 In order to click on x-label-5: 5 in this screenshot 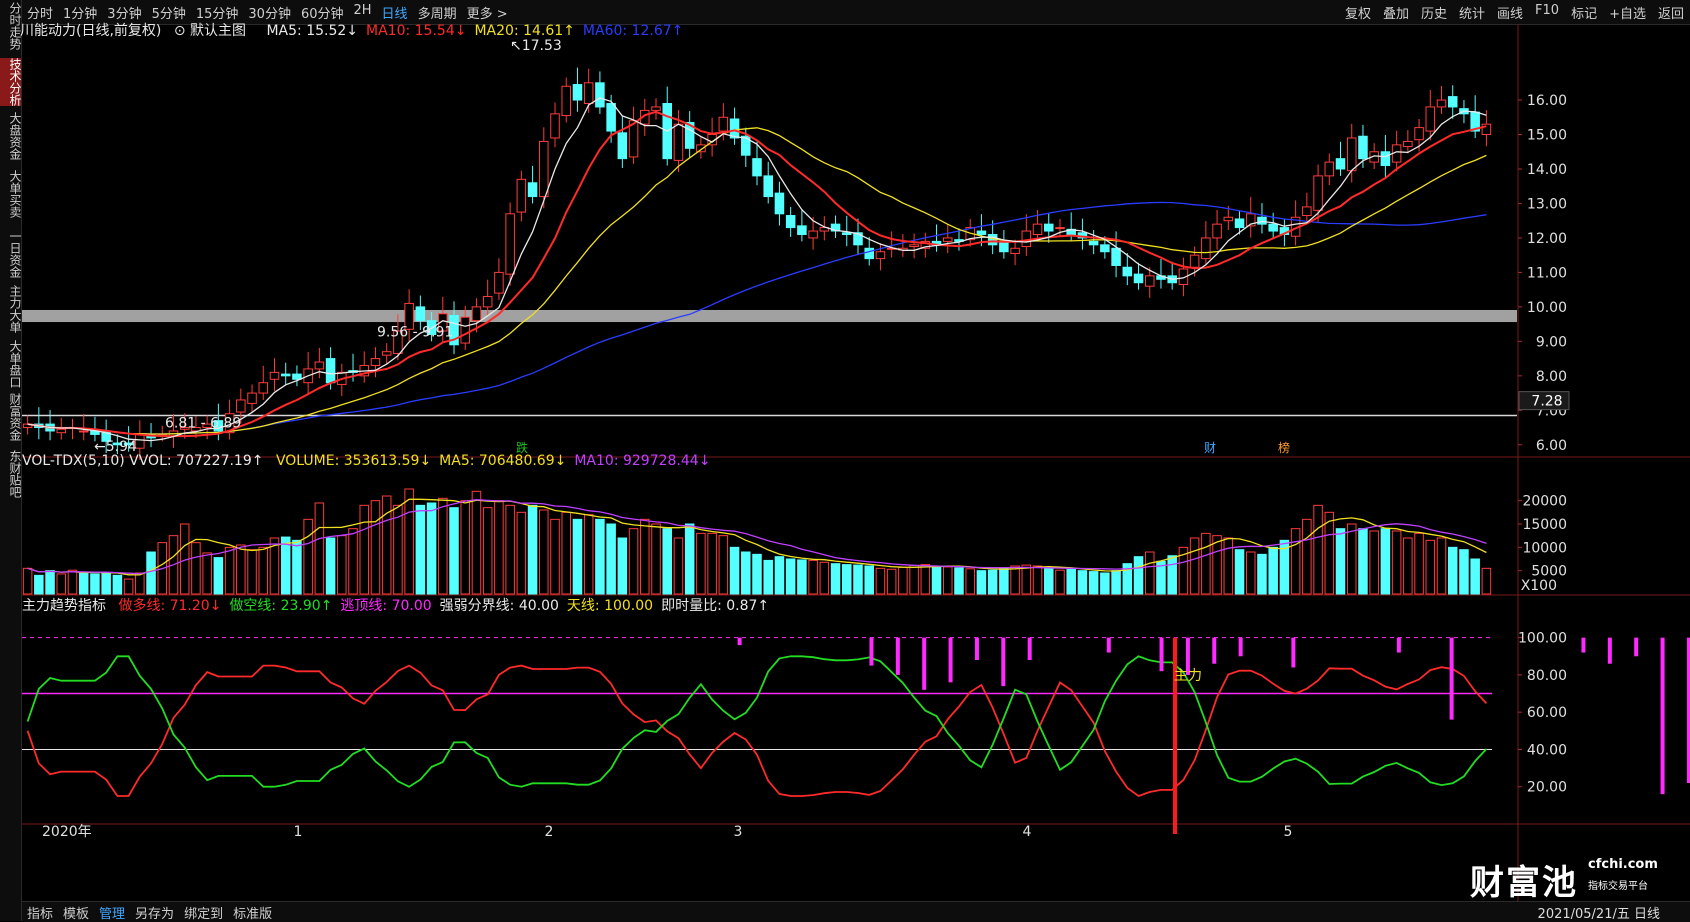, I will do `click(1288, 832)`.